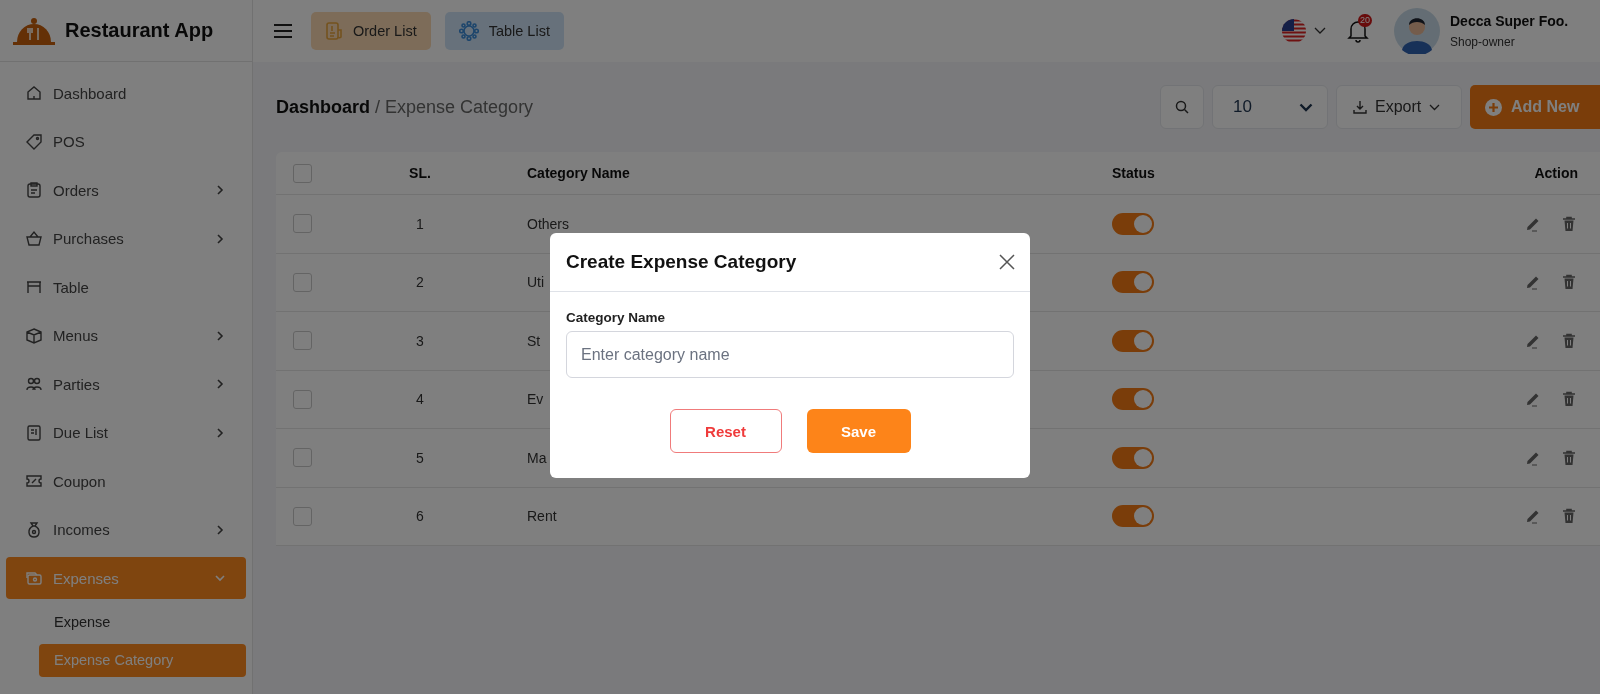 The width and height of the screenshot is (1600, 694). I want to click on column-header: Status, so click(1133, 173).